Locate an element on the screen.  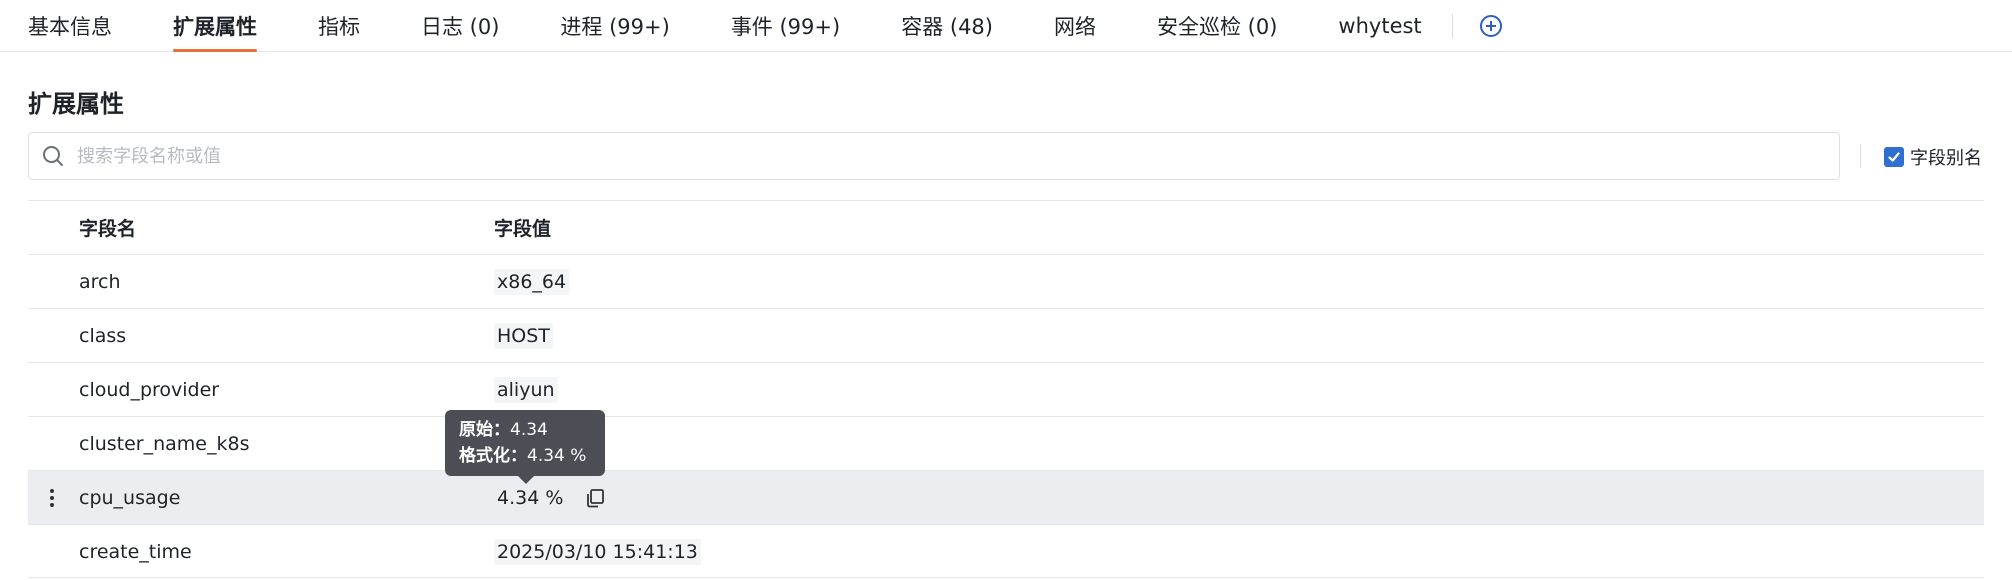
table-row: arch x86_64 is located at coordinates (1006, 281).